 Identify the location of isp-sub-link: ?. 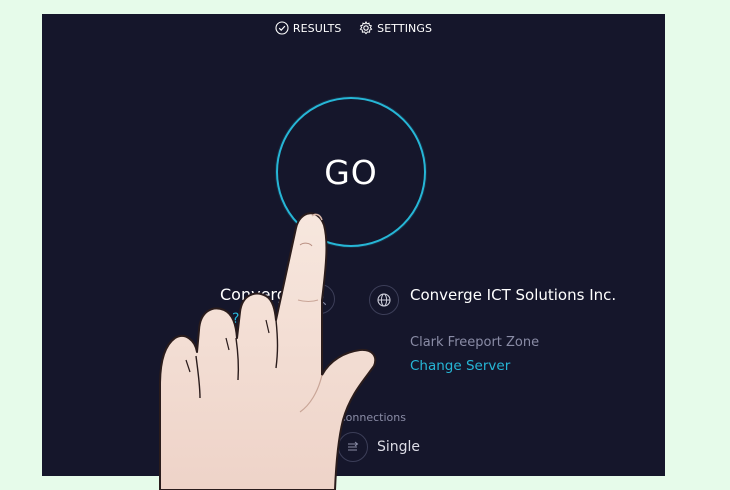
(235, 319).